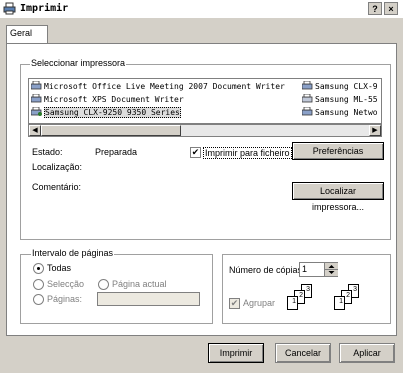  Describe the element at coordinates (346, 86) in the screenshot. I see `printer-name: Samsung CLX-9` at that location.